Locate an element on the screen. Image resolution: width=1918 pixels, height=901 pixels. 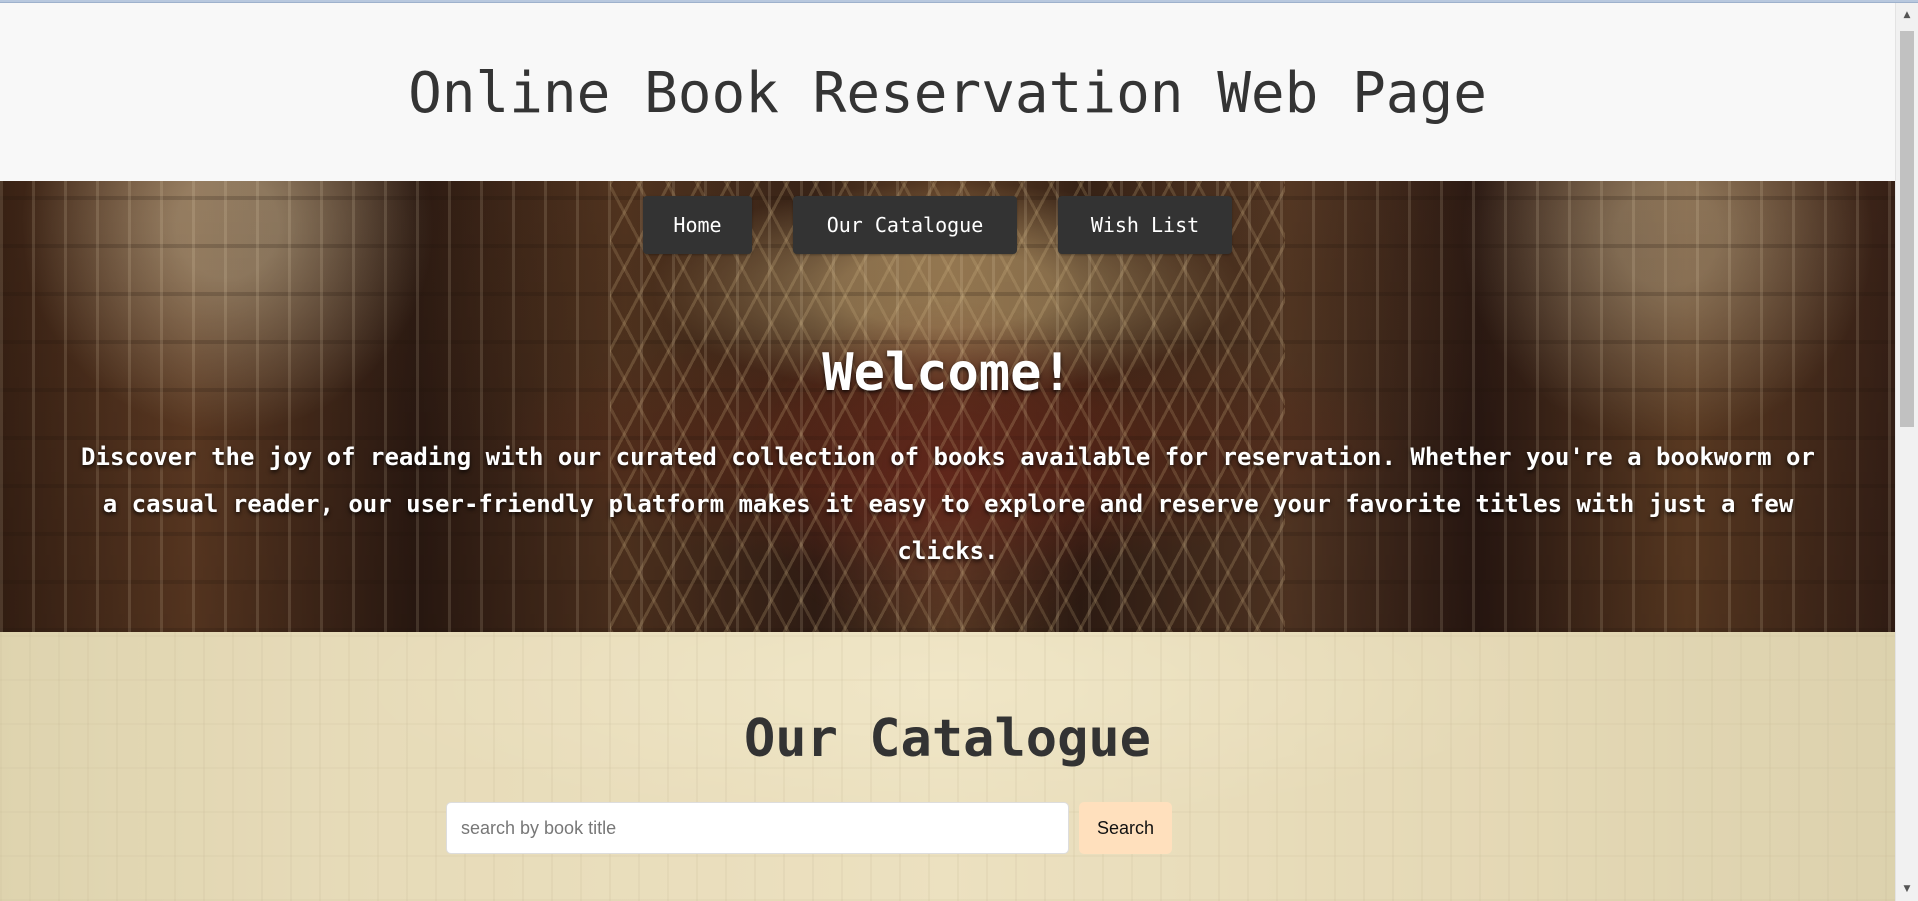
page-title: Online Book Reservation Web Page is located at coordinates (947, 93).